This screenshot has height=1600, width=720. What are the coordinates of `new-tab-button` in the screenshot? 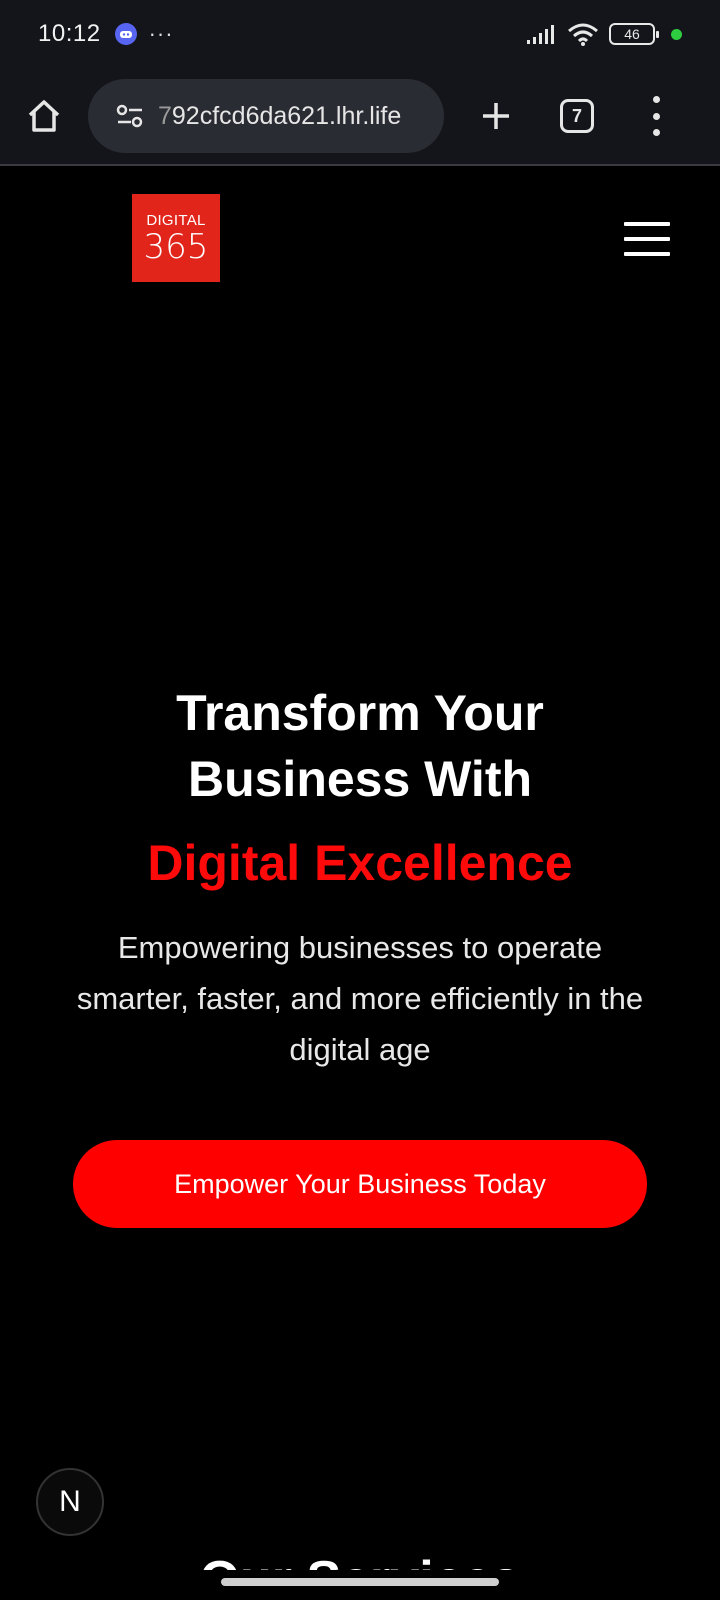 It's located at (496, 116).